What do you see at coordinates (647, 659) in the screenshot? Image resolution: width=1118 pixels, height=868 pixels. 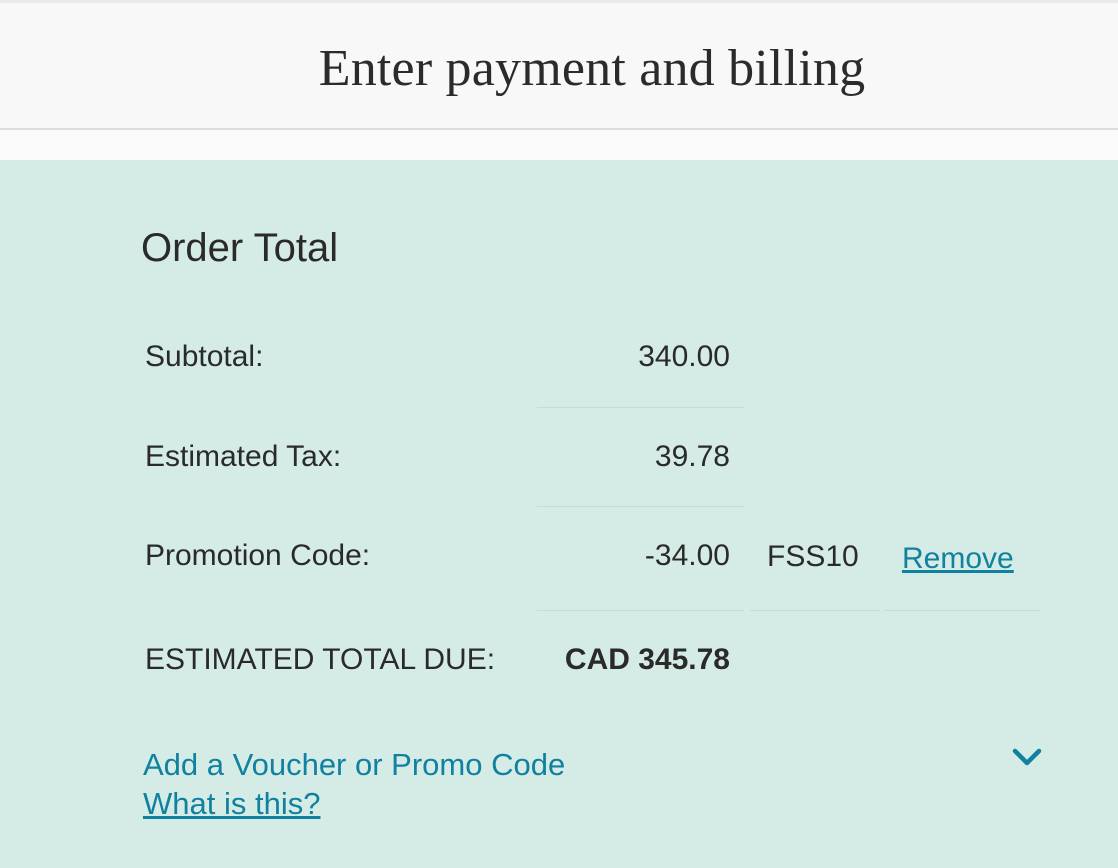 I see `estimated-total-value: CAD 345.78` at bounding box center [647, 659].